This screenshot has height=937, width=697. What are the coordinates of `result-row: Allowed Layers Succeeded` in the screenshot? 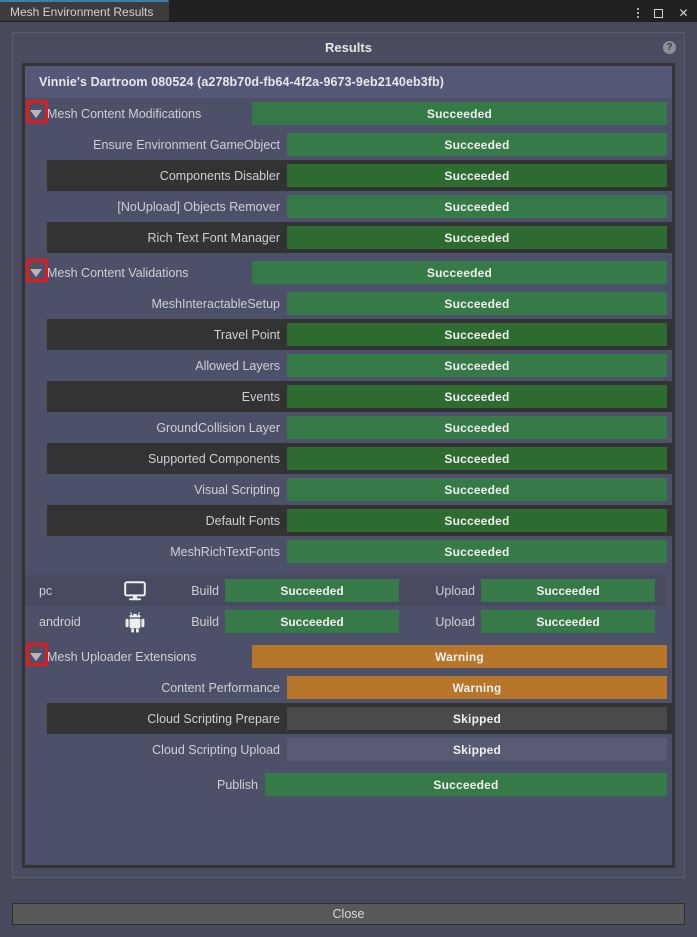 It's located at (359, 365).